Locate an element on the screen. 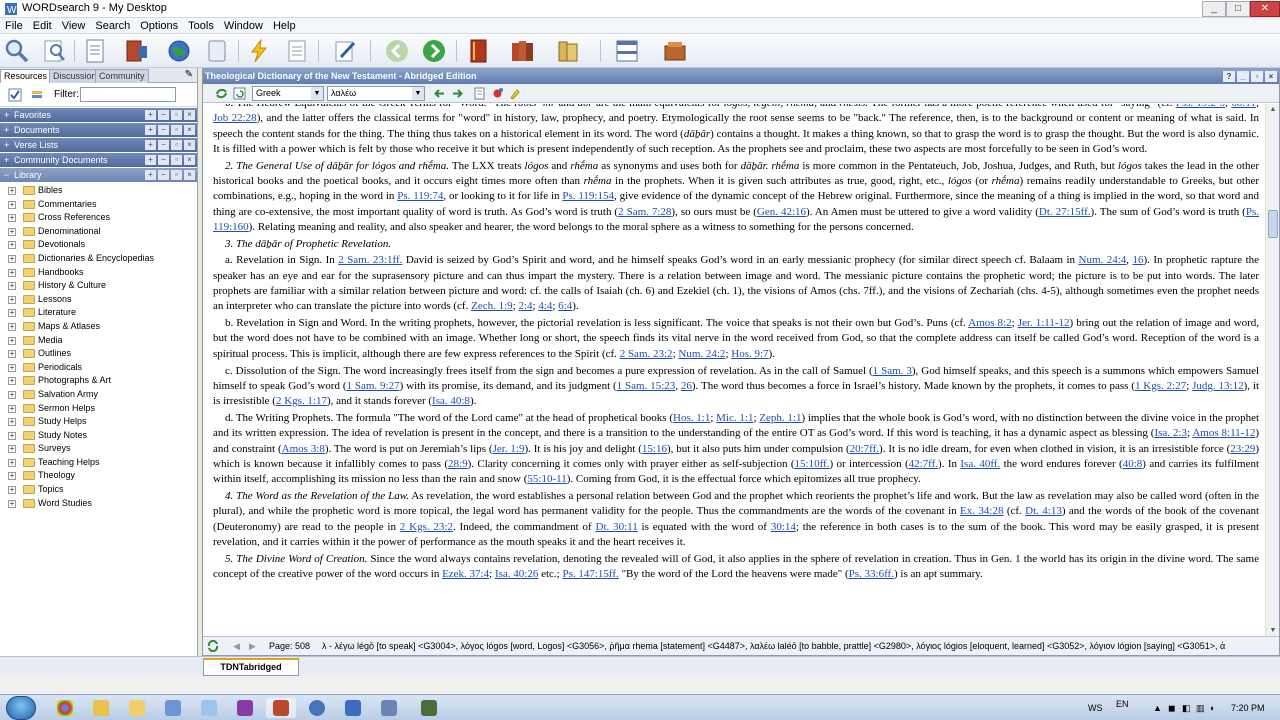 The height and width of the screenshot is (720, 1280). highlighter-icon is located at coordinates (515, 93).